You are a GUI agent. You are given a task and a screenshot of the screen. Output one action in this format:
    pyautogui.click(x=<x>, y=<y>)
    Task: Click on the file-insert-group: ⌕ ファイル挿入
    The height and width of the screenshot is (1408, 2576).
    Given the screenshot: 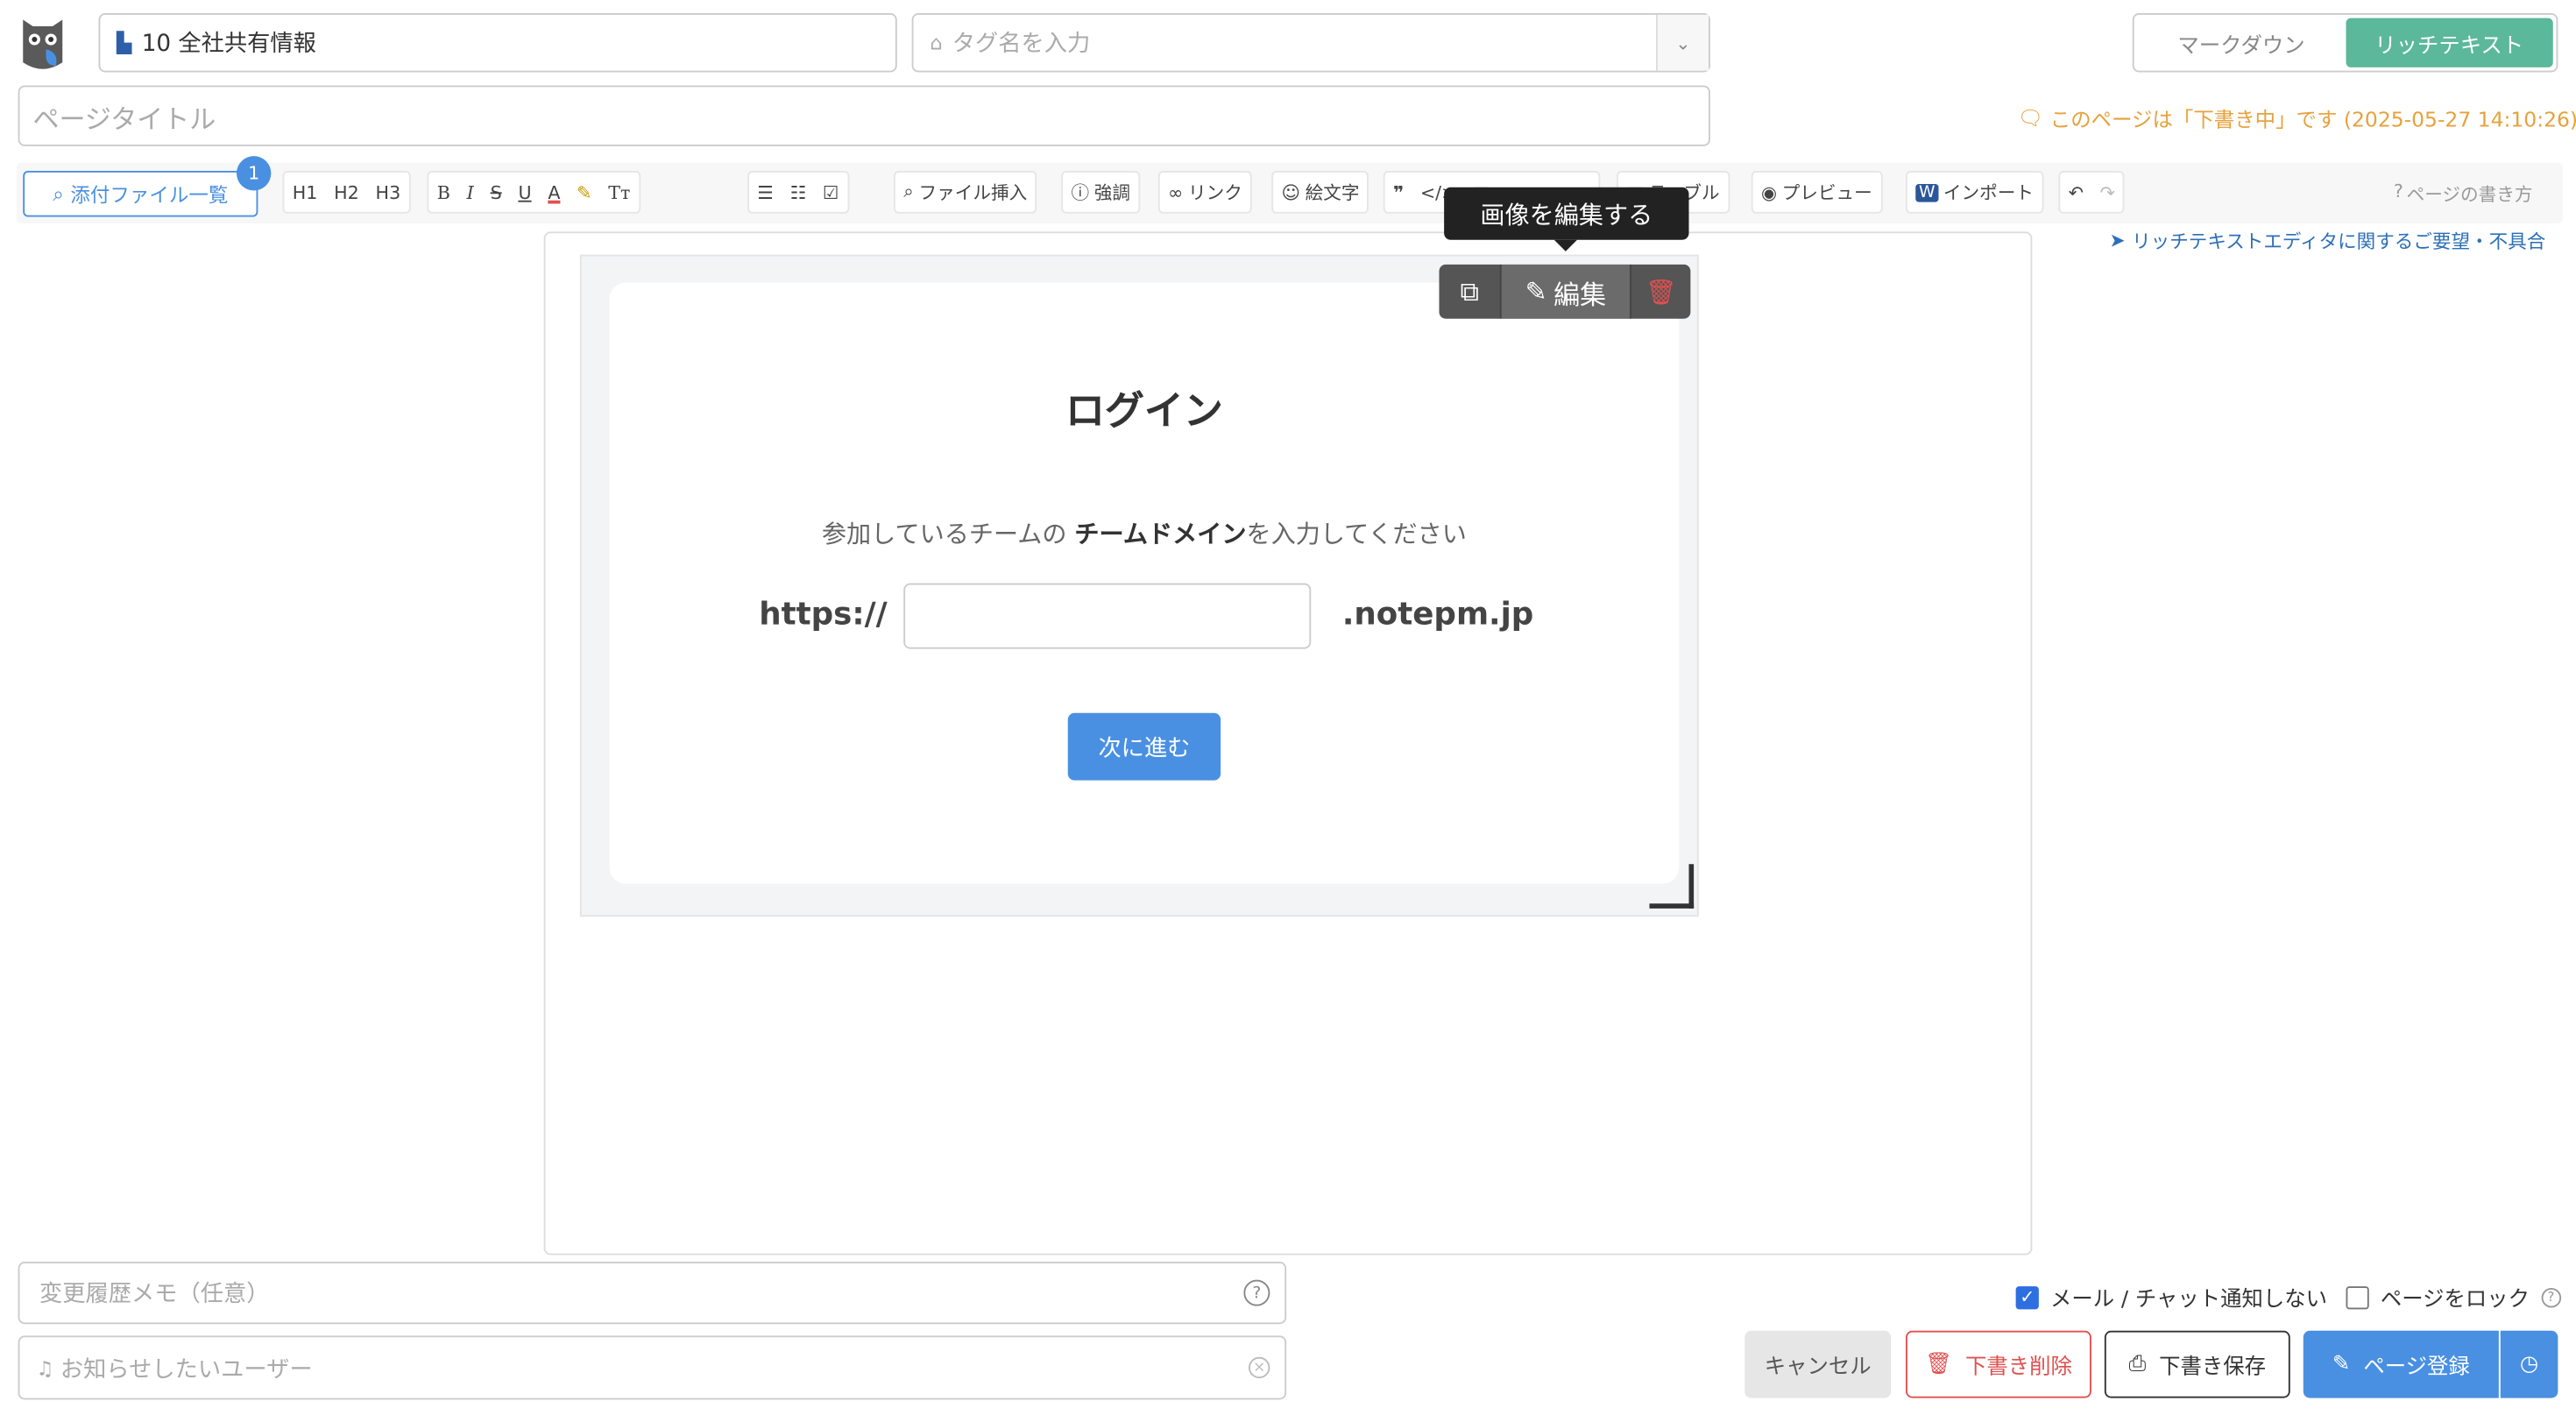 What is the action you would take?
    pyautogui.click(x=965, y=192)
    